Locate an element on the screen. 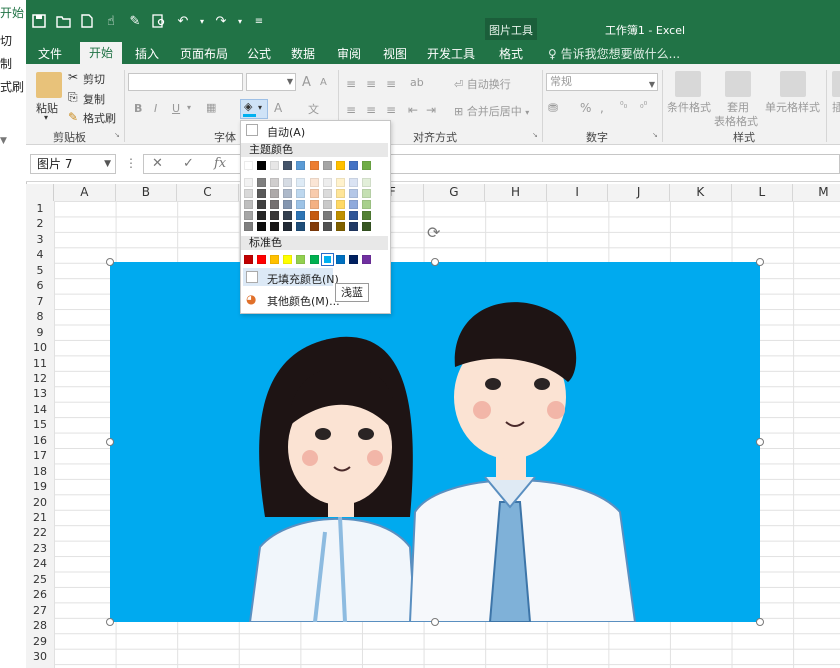 This screenshot has width=840, height=668. name-box-dropdown-icon: ▼ is located at coordinates (107, 164).